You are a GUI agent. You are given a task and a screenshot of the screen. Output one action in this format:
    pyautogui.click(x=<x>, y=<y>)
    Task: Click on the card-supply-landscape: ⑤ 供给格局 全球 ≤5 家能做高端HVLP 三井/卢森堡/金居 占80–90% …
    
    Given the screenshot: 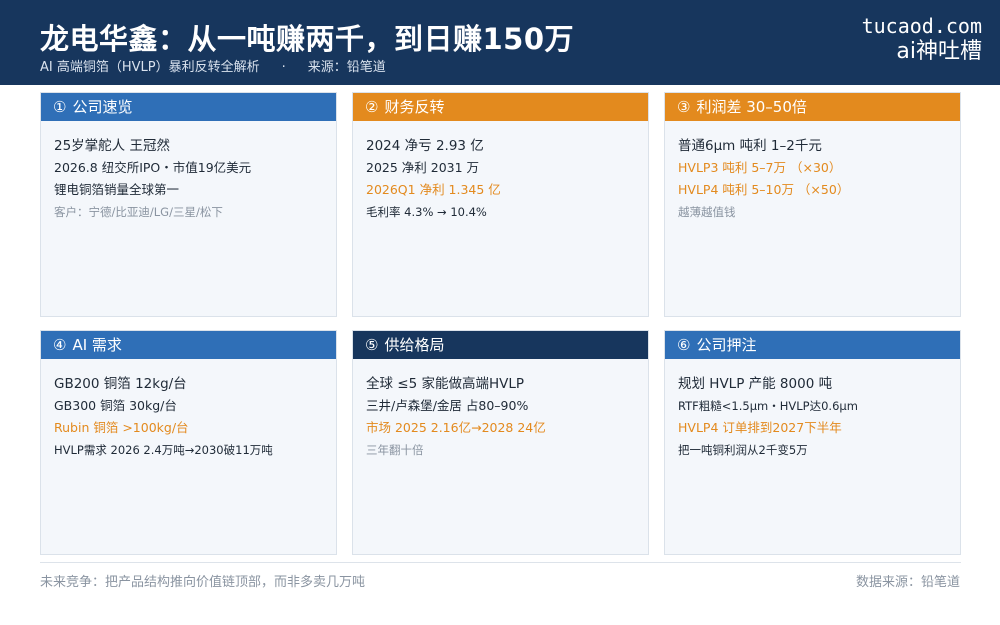 What is the action you would take?
    pyautogui.click(x=500, y=442)
    